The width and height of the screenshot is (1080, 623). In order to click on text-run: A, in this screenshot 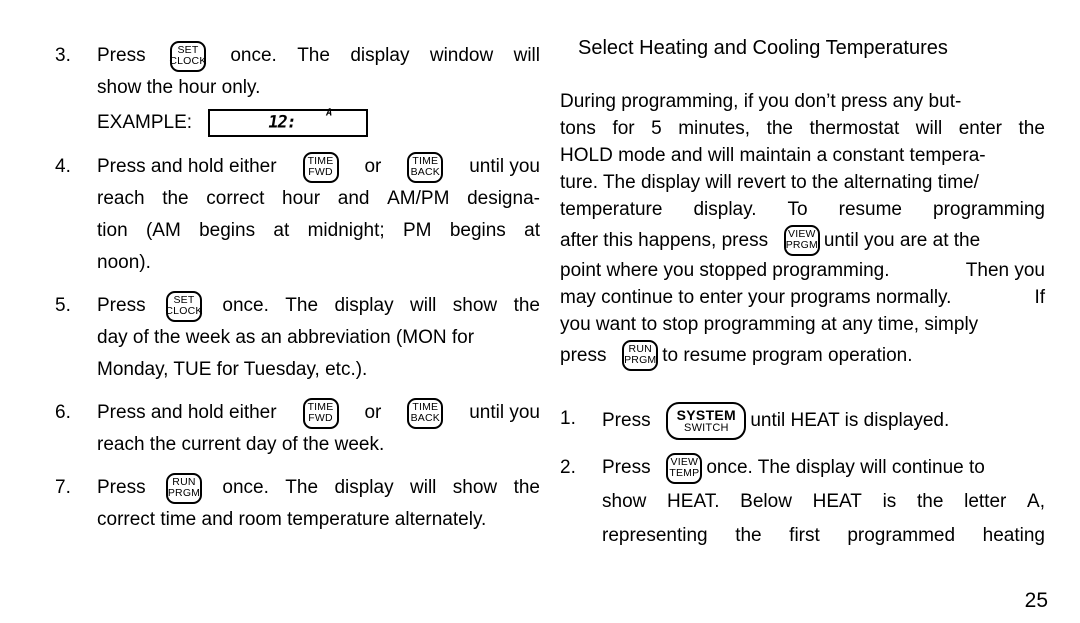, I will do `click(1036, 501)`.